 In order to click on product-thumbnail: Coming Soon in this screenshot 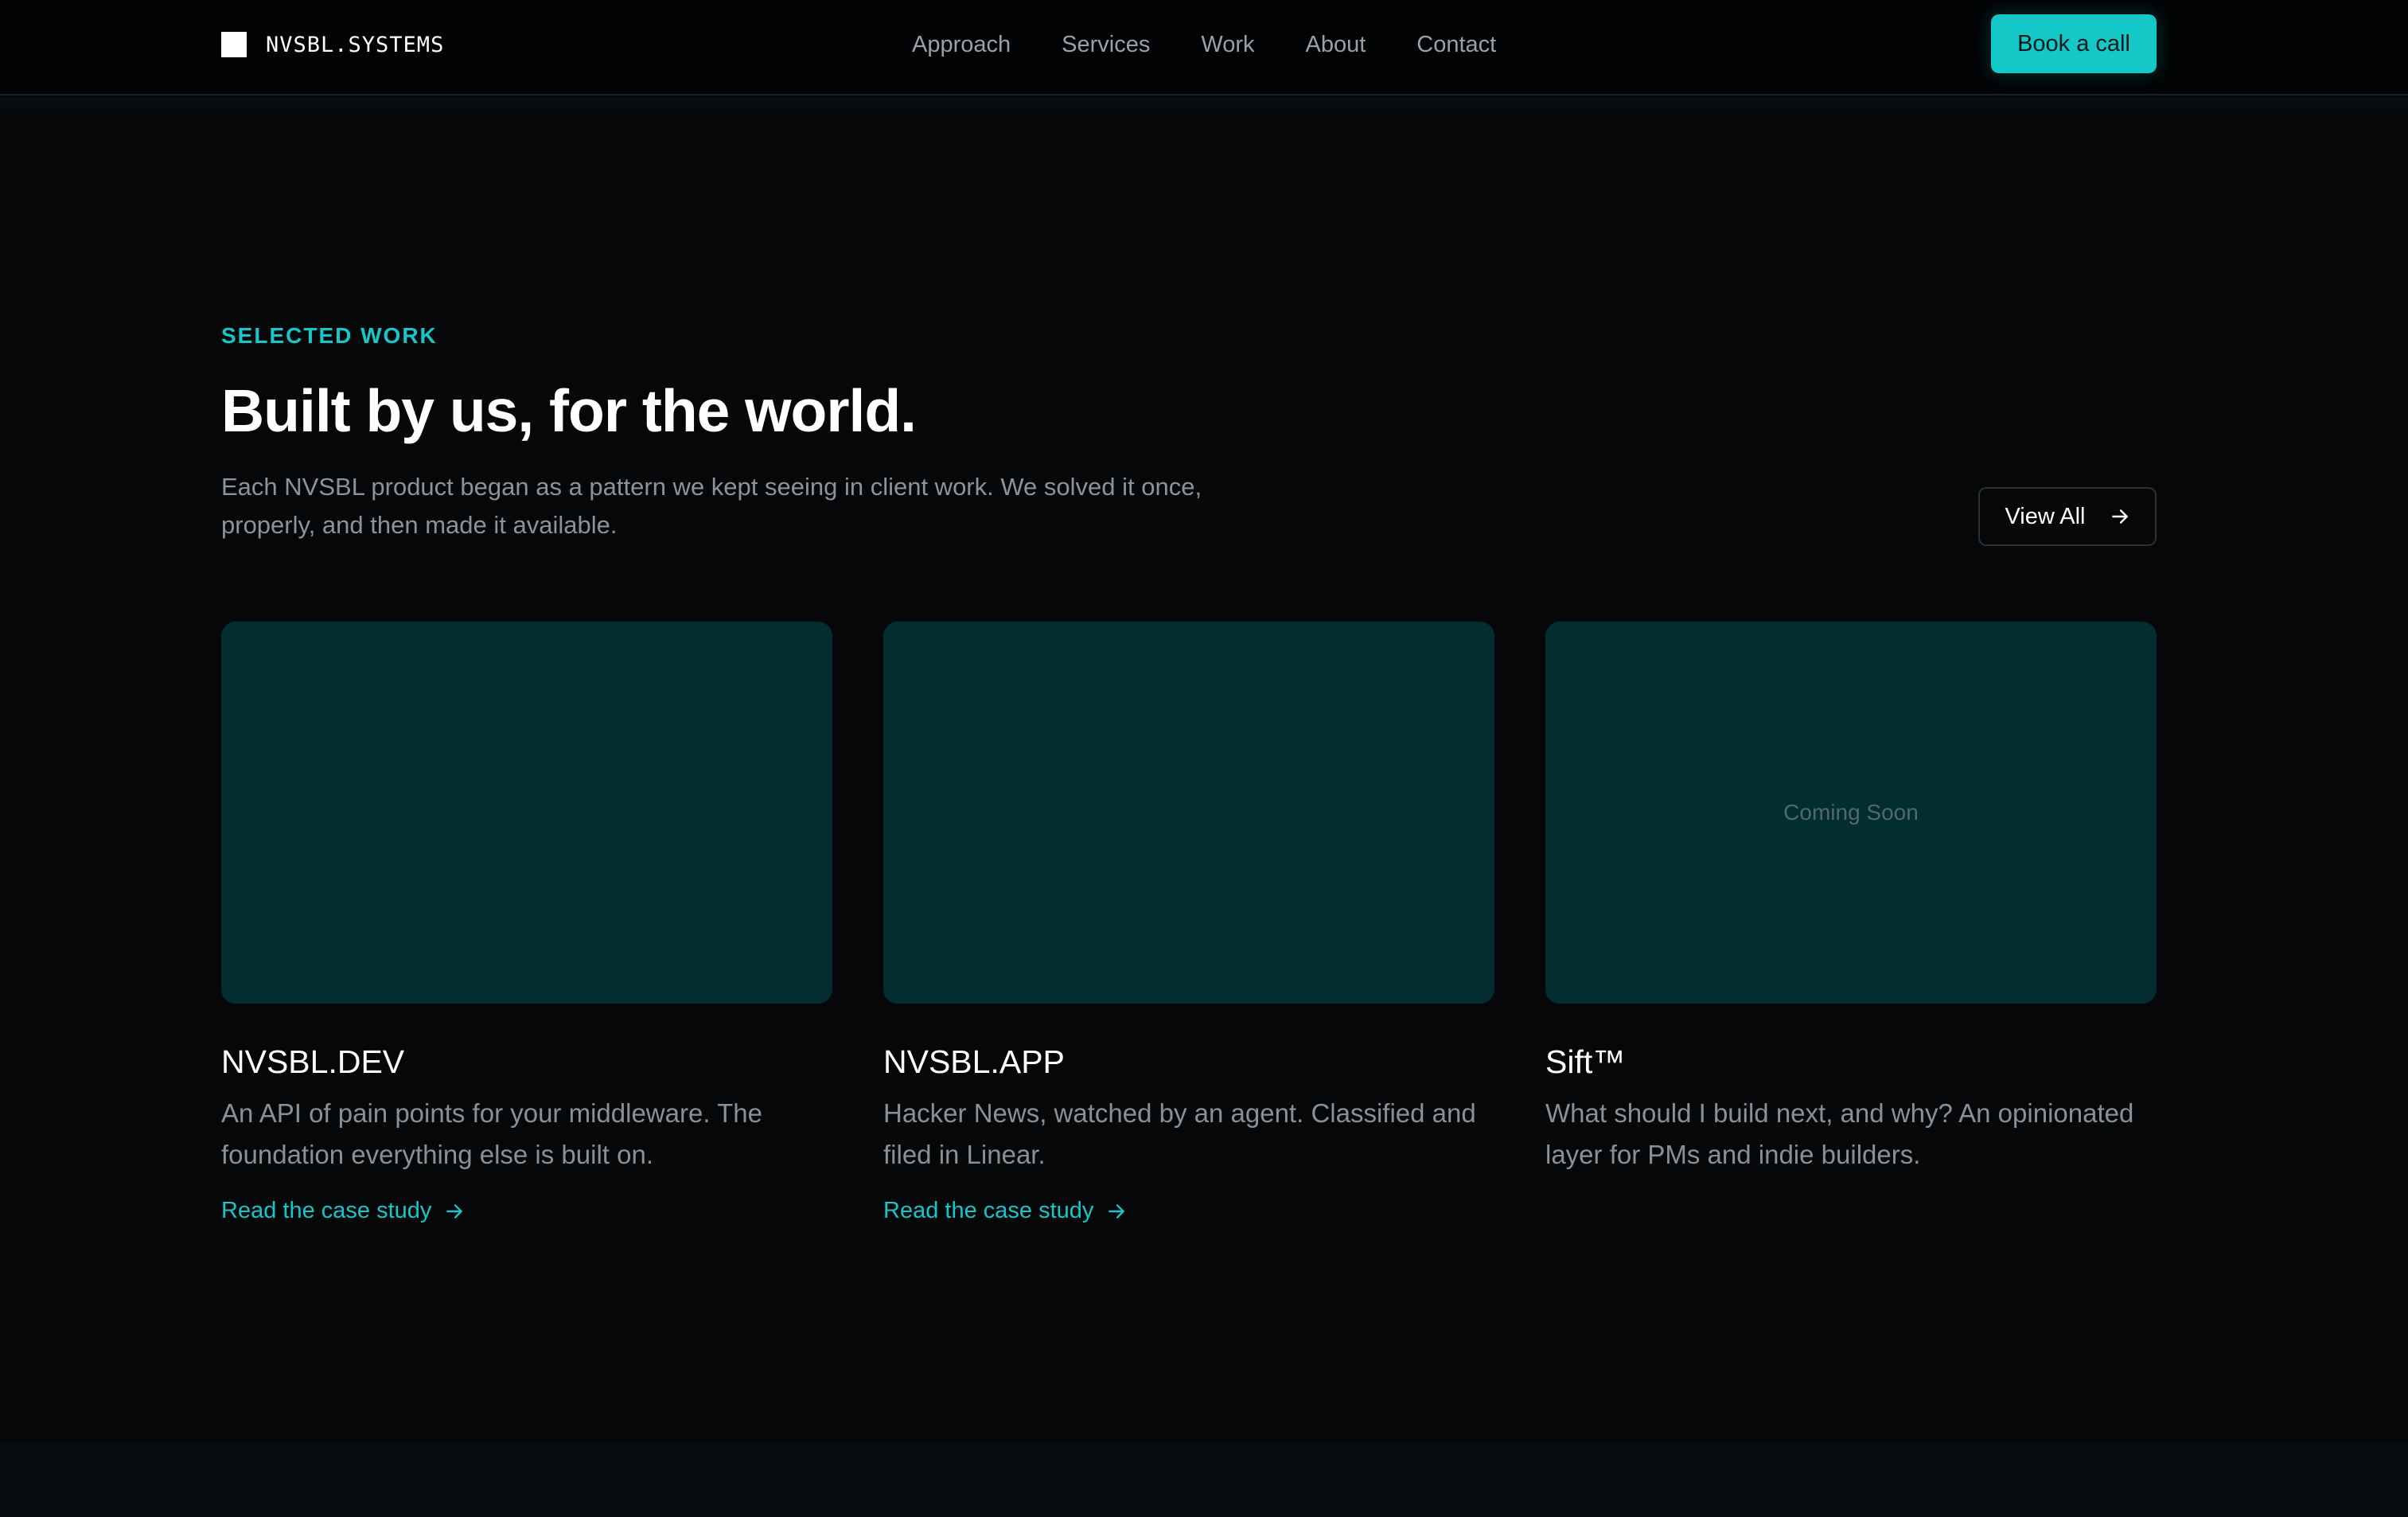, I will do `click(1851, 813)`.